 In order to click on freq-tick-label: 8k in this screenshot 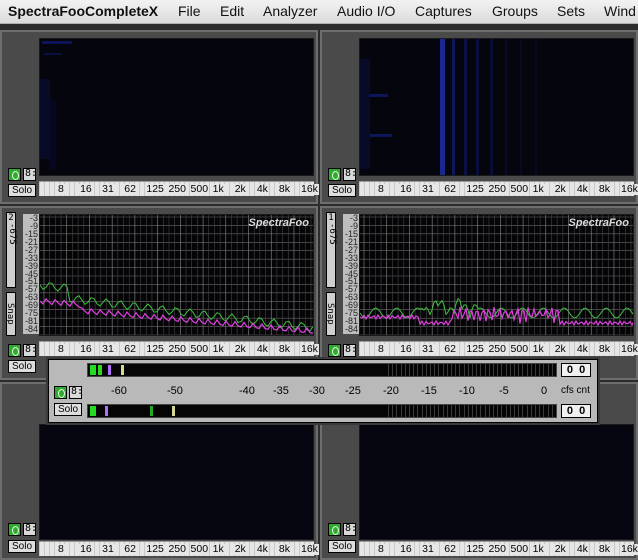, I will do `click(604, 189)`.